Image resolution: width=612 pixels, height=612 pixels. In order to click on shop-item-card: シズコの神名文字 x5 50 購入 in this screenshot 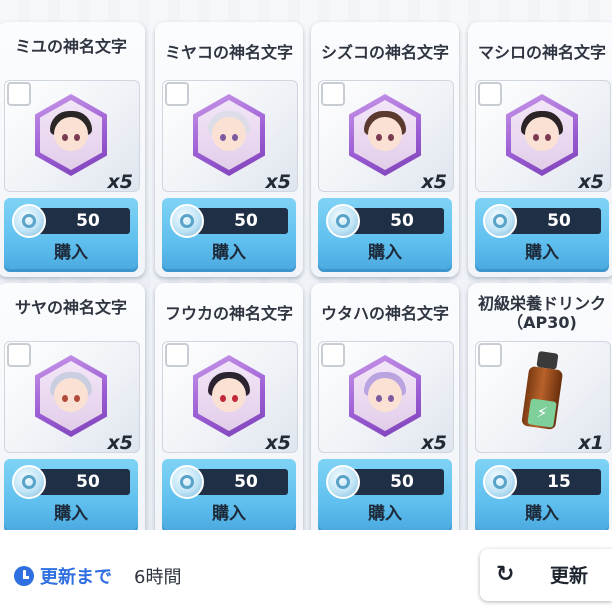, I will do `click(385, 149)`.